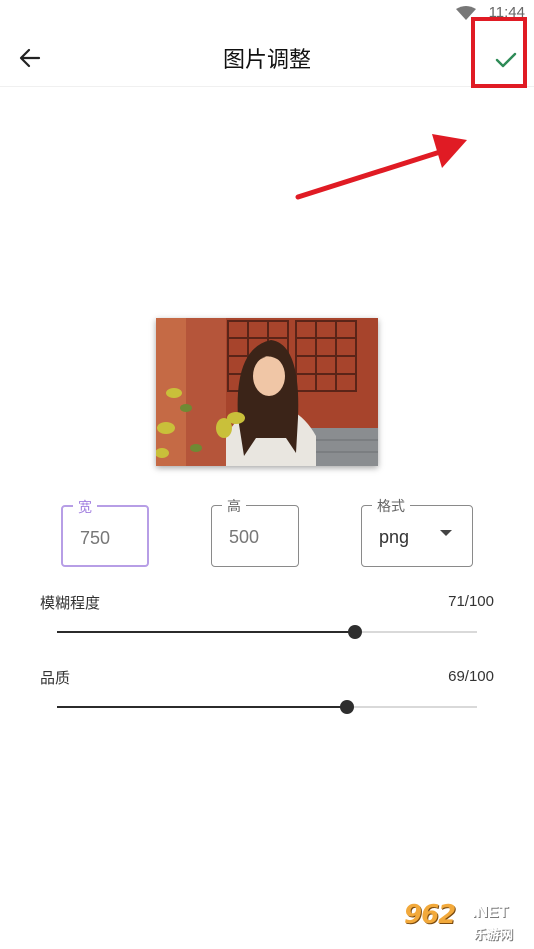 Image resolution: width=534 pixels, height=949 pixels. Describe the element at coordinates (490, 912) in the screenshot. I see `watermark-net: .NET` at that location.